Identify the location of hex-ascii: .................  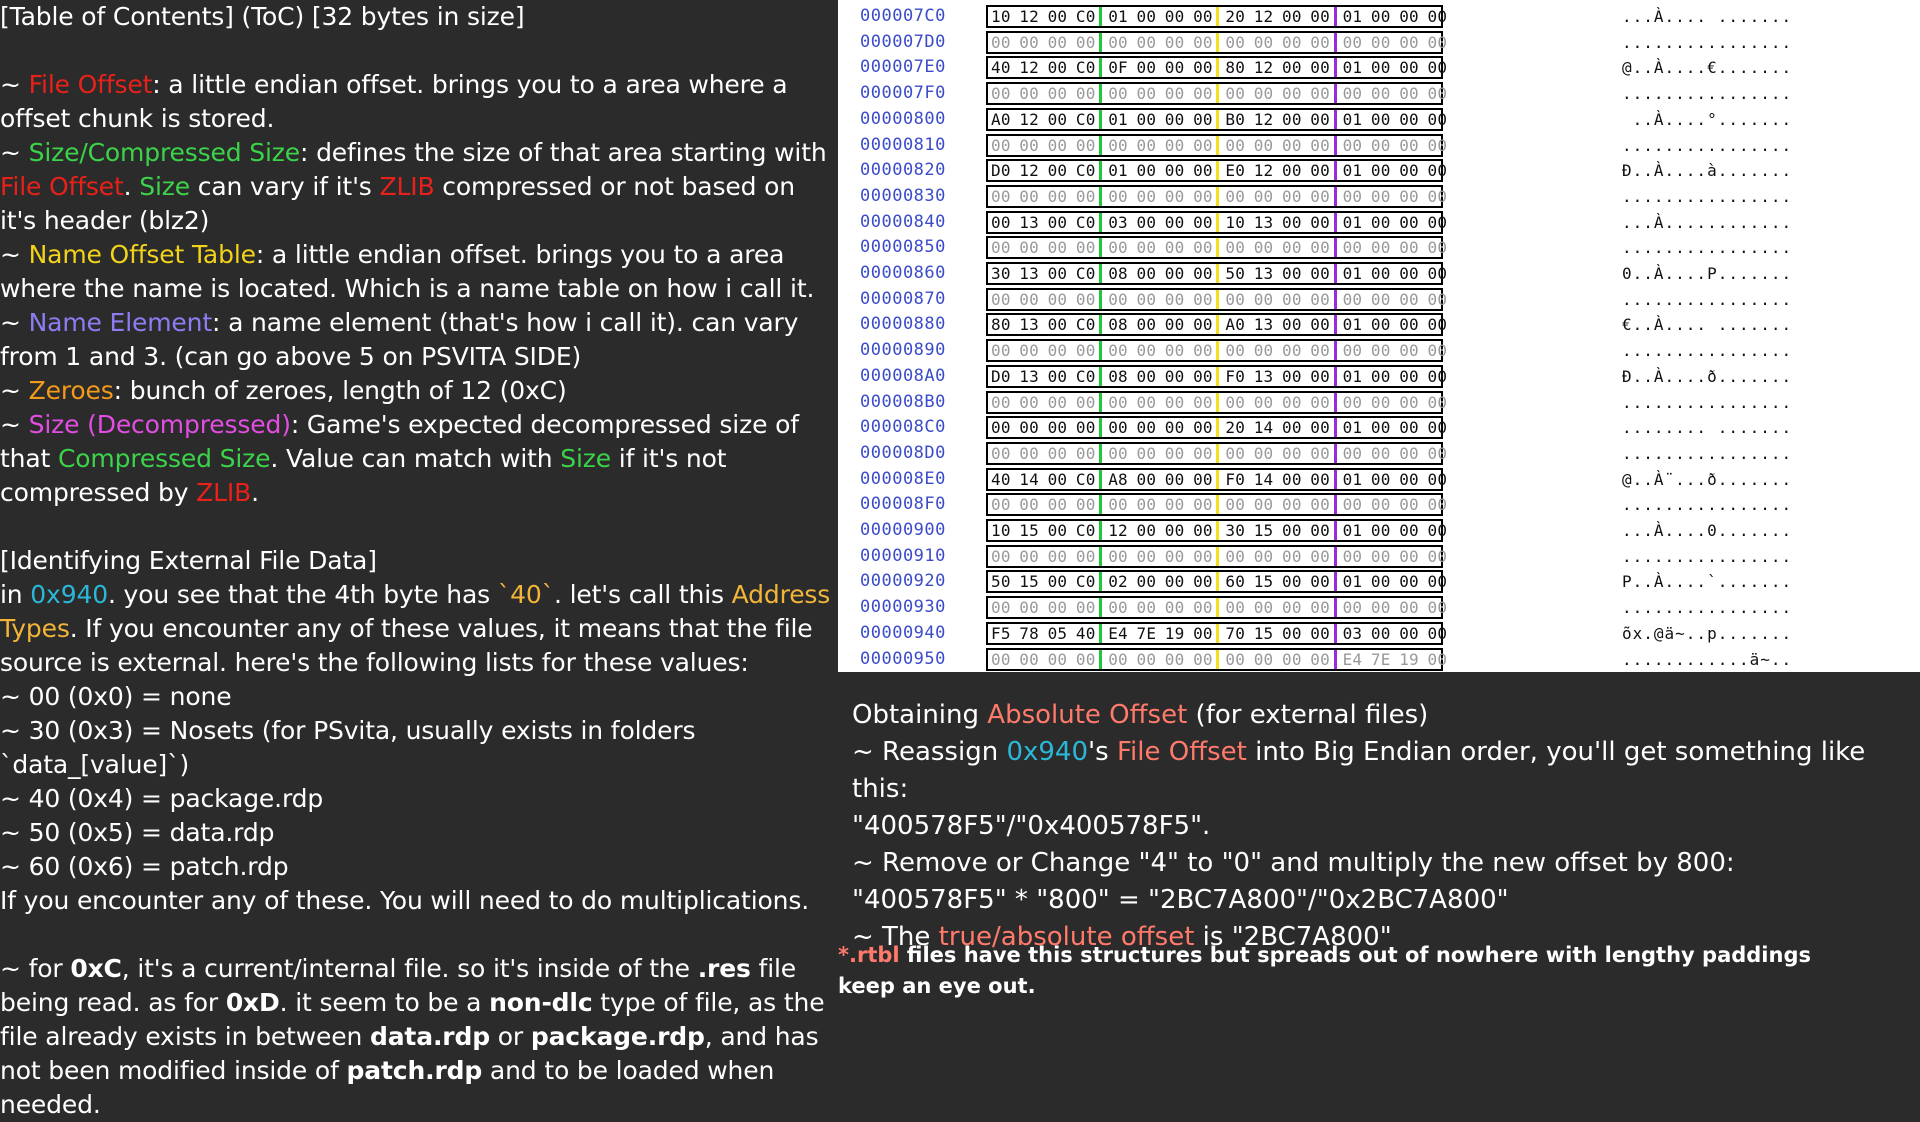
(1707, 453).